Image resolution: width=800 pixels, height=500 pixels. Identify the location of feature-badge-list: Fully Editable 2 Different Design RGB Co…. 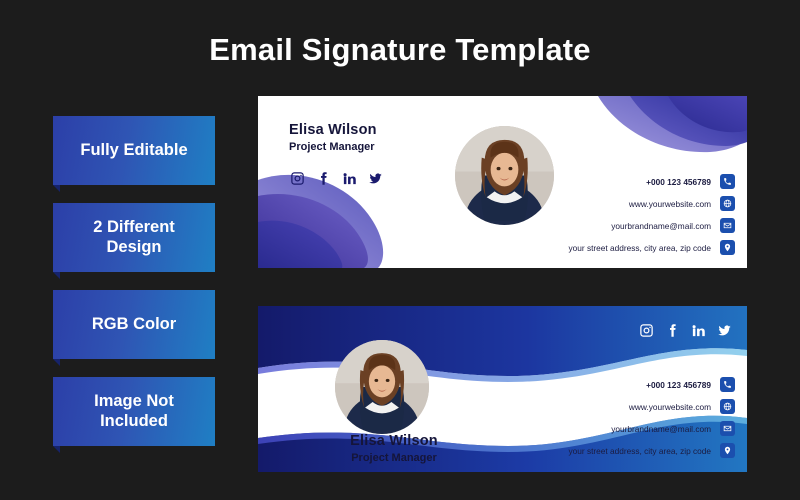
(134, 290).